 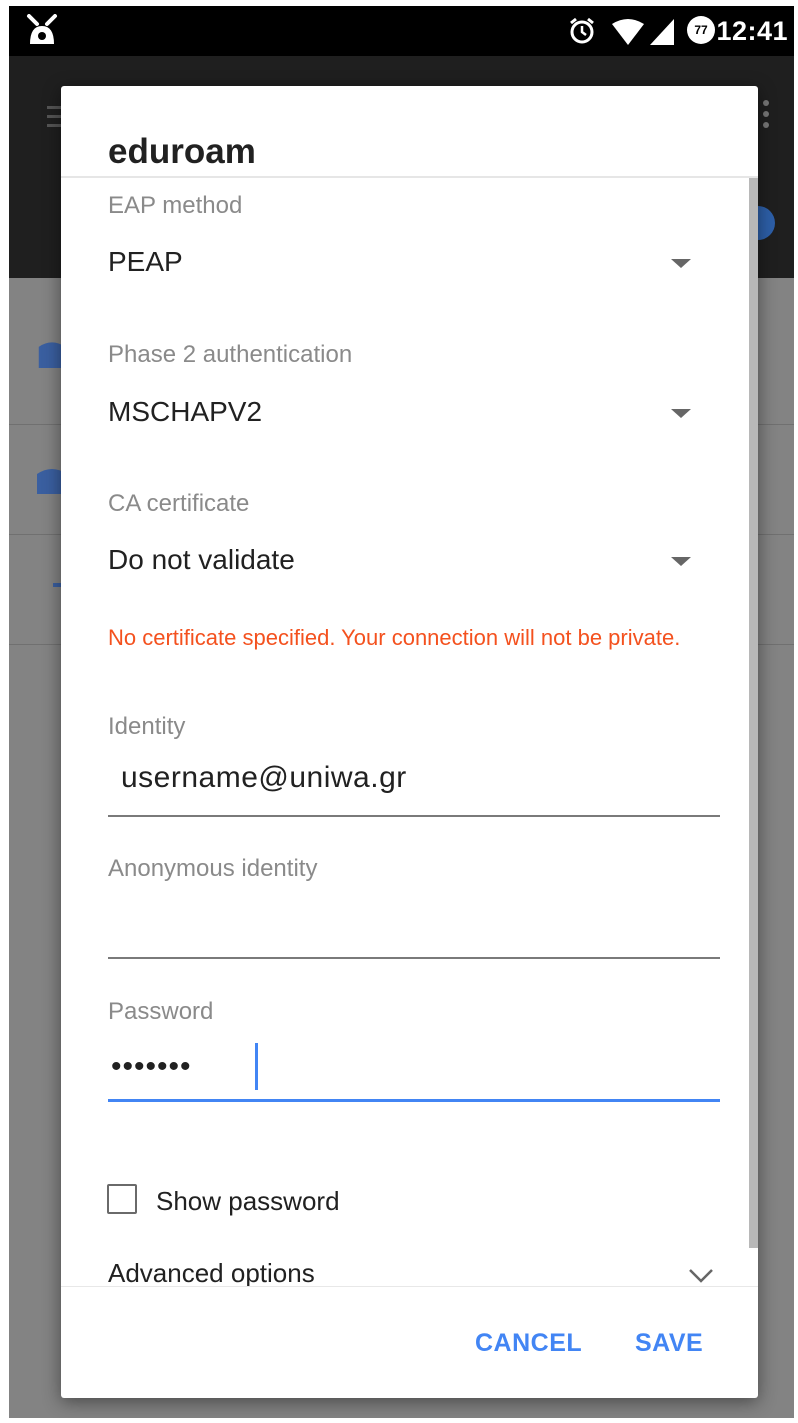 What do you see at coordinates (230, 354) in the screenshot?
I see `phase2-label: Phase 2 authentication` at bounding box center [230, 354].